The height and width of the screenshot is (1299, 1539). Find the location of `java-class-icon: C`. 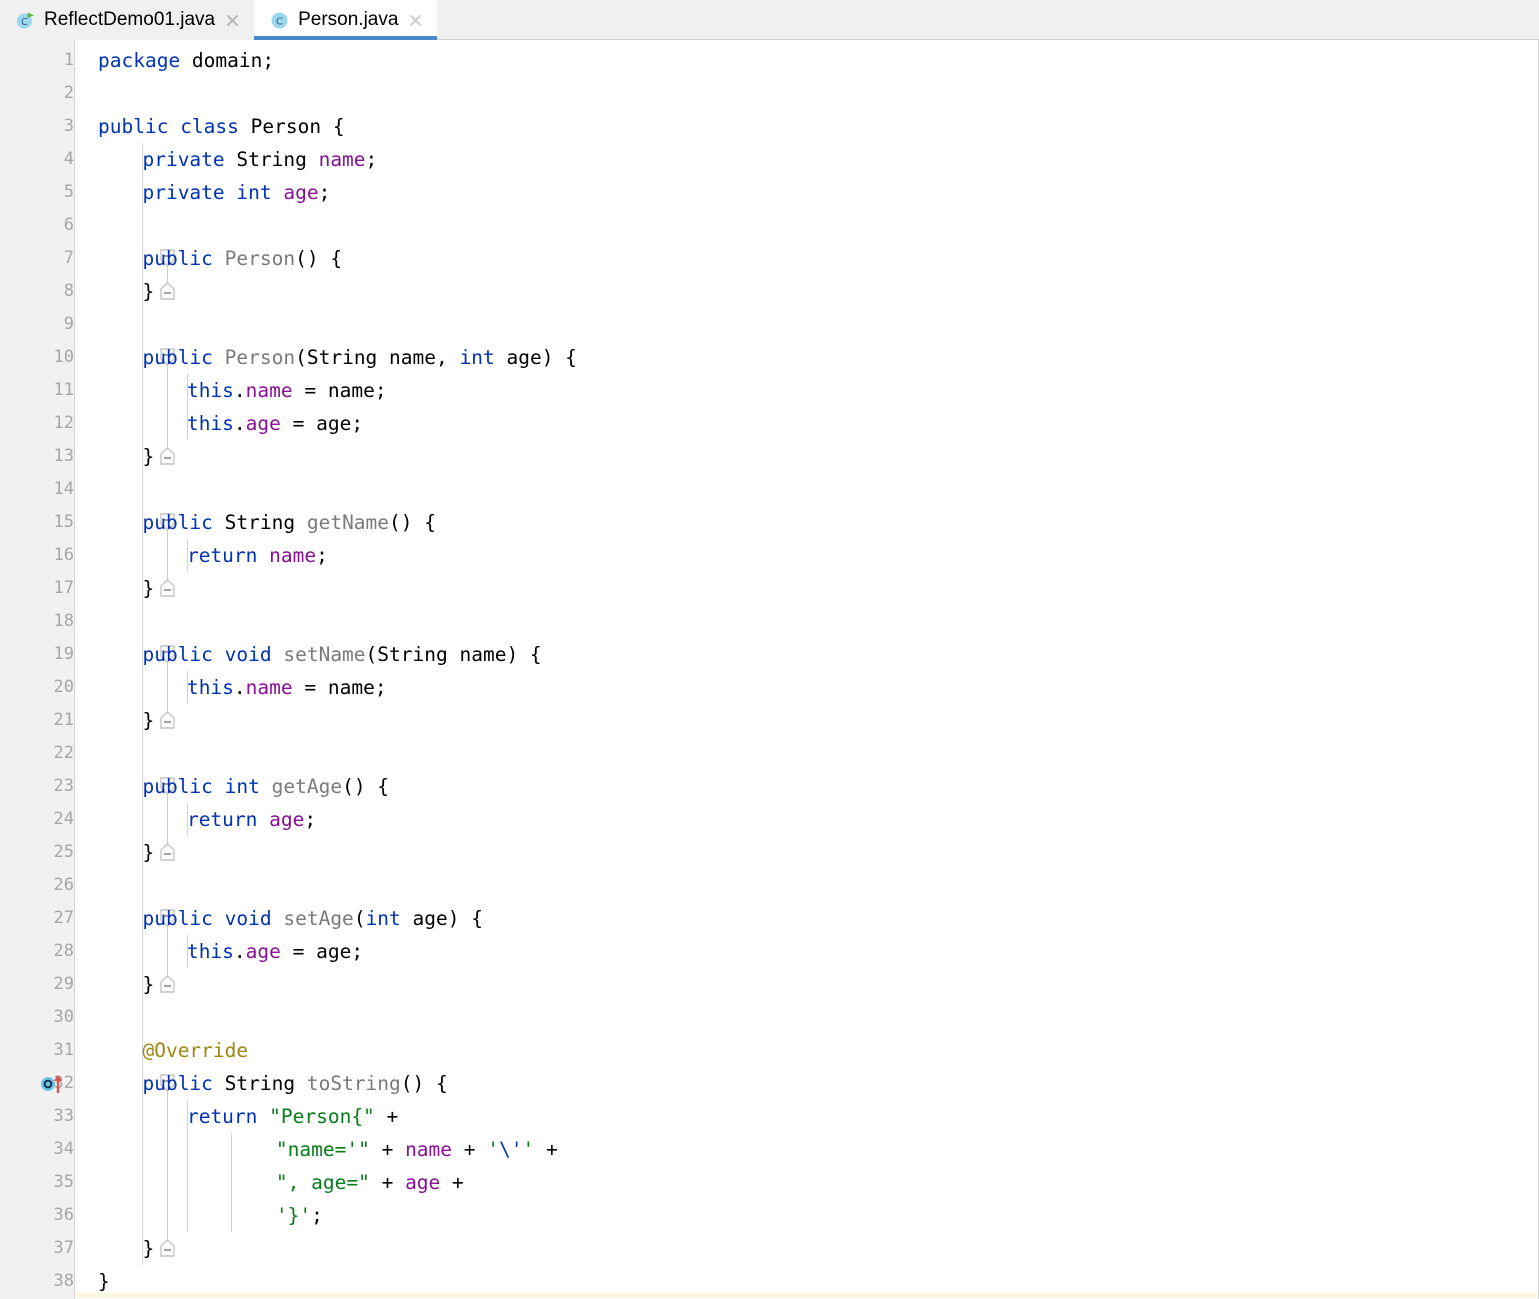

java-class-icon: C is located at coordinates (279, 20).